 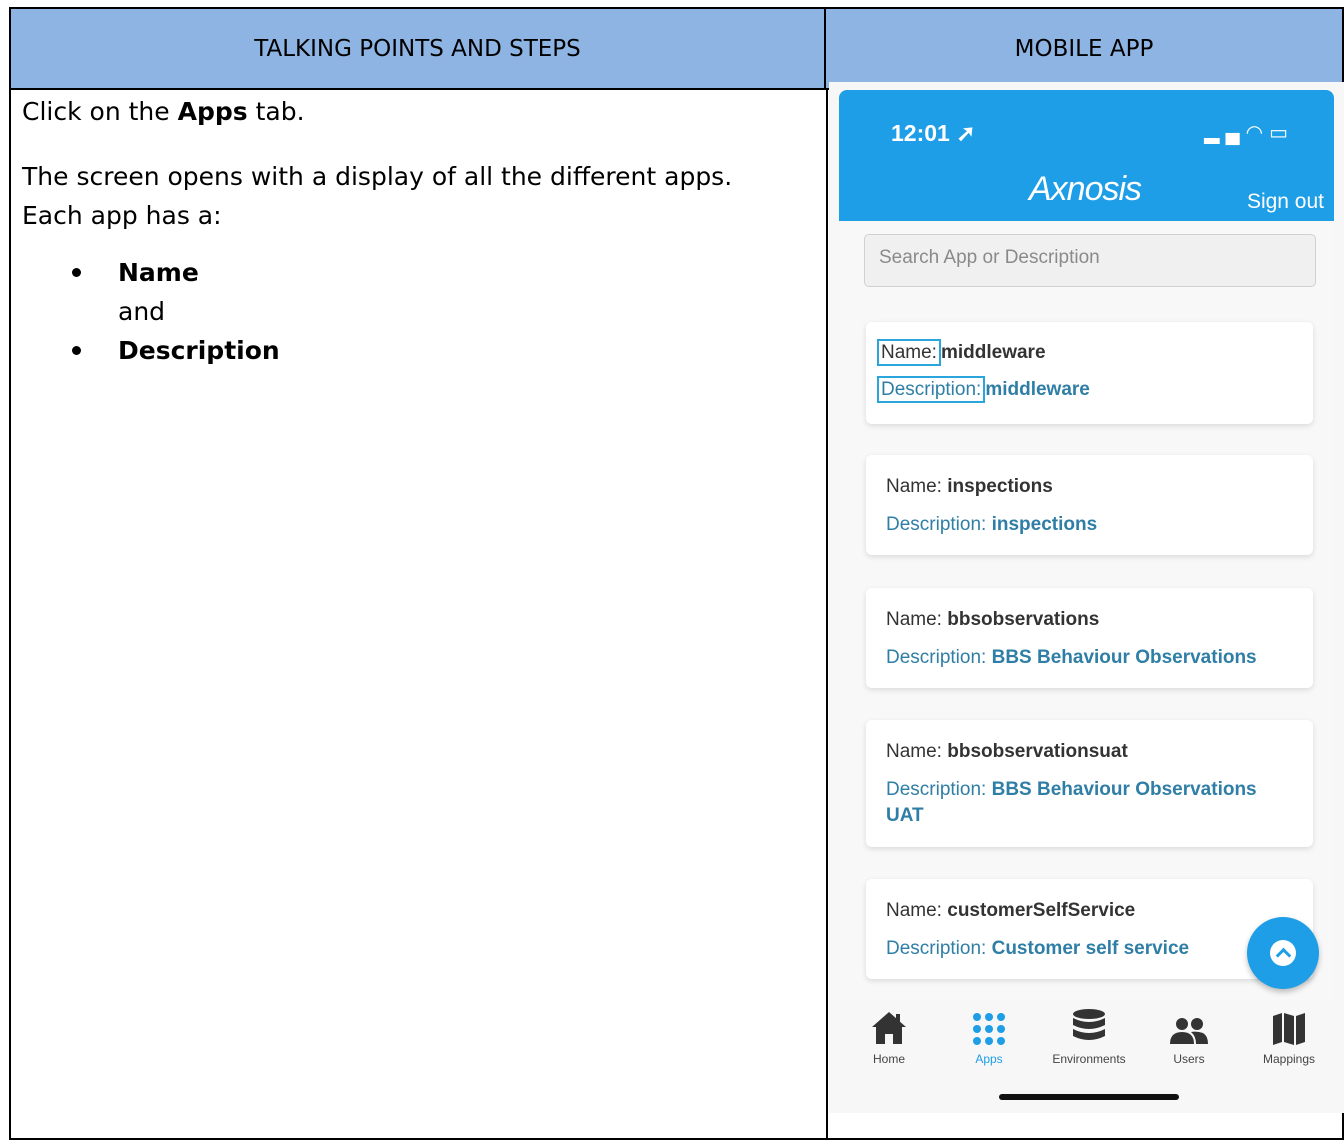 I want to click on tab-environments: Environments, so click(x=1089, y=1034).